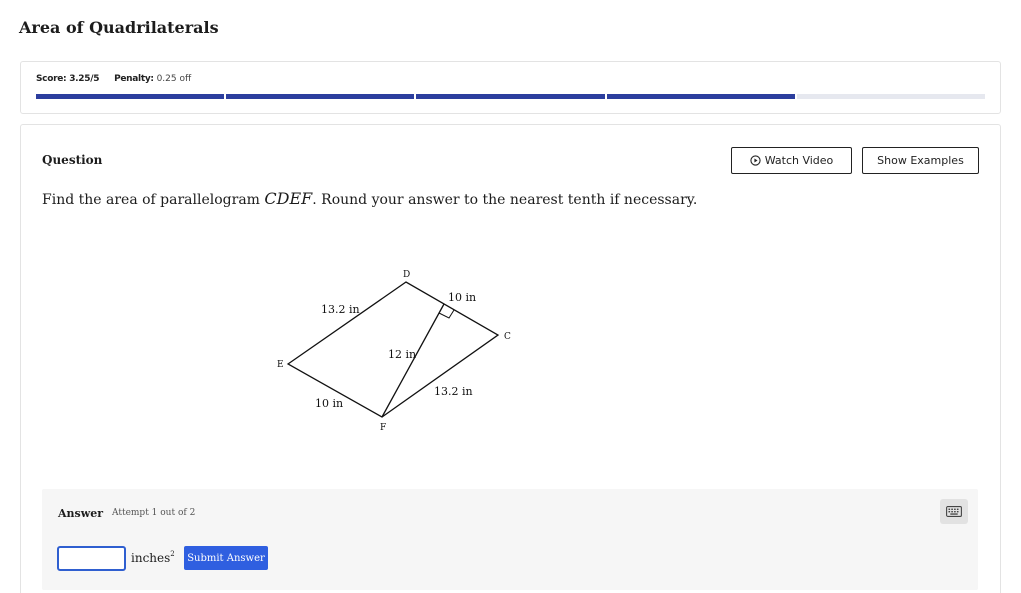  I want to click on right-angle-mark, so click(446, 314).